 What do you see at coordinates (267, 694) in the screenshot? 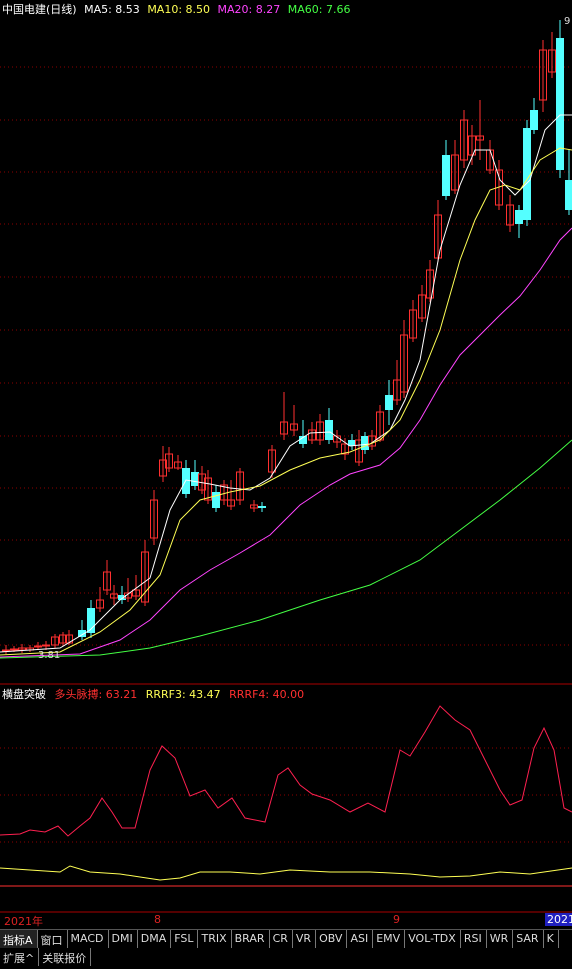
I see `rrrf4-label: RRRF4: 40.00` at bounding box center [267, 694].